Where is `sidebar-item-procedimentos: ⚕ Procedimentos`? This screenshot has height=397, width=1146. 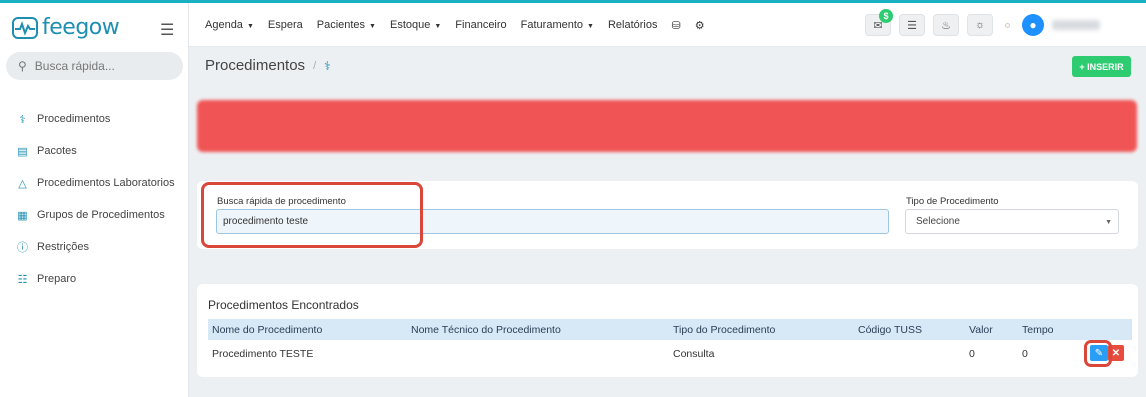 sidebar-item-procedimentos: ⚕ Procedimentos is located at coordinates (94, 119).